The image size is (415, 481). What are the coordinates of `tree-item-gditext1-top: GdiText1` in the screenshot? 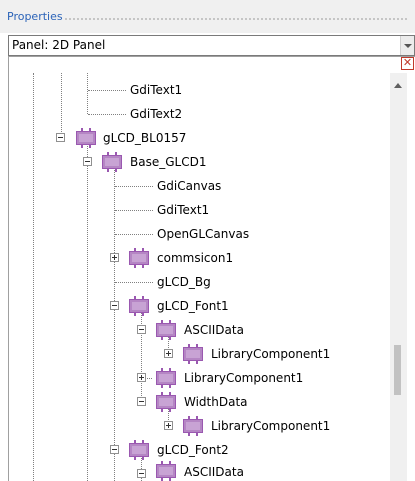 It's located at (156, 90).